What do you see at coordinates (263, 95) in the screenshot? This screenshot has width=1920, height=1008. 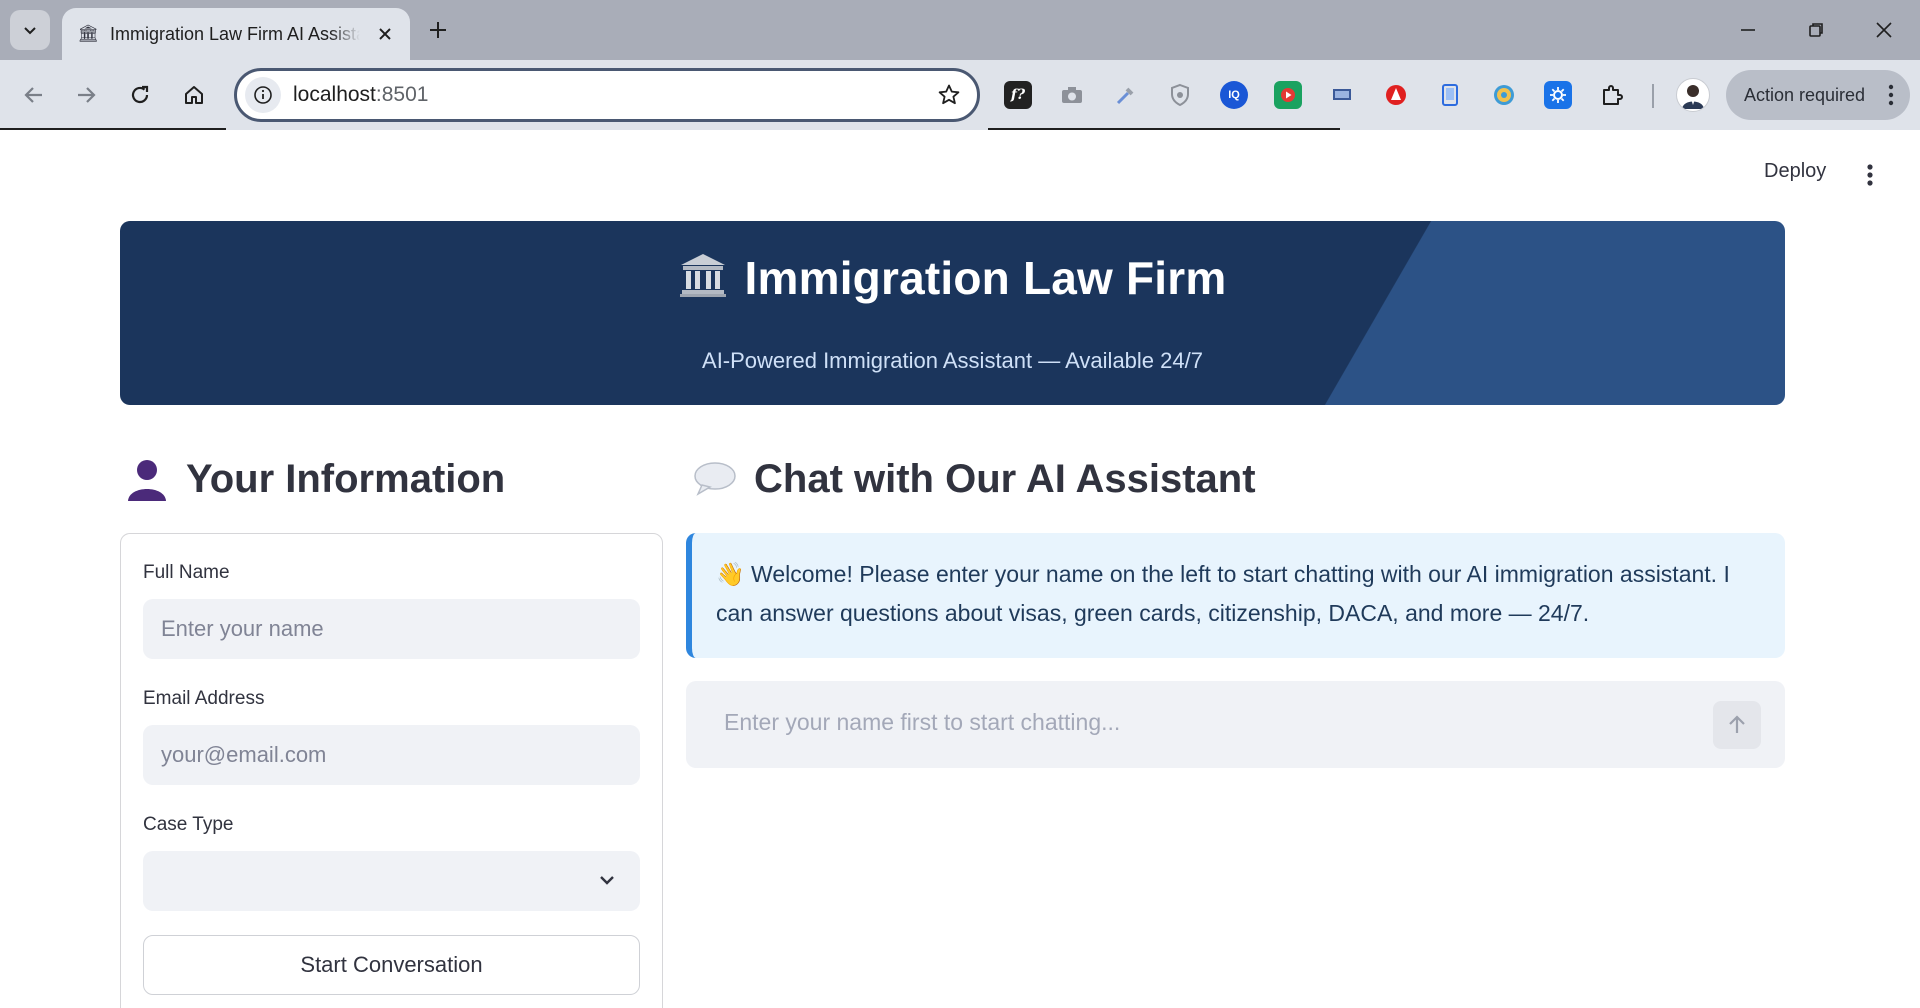 I see `site-info-icon` at bounding box center [263, 95].